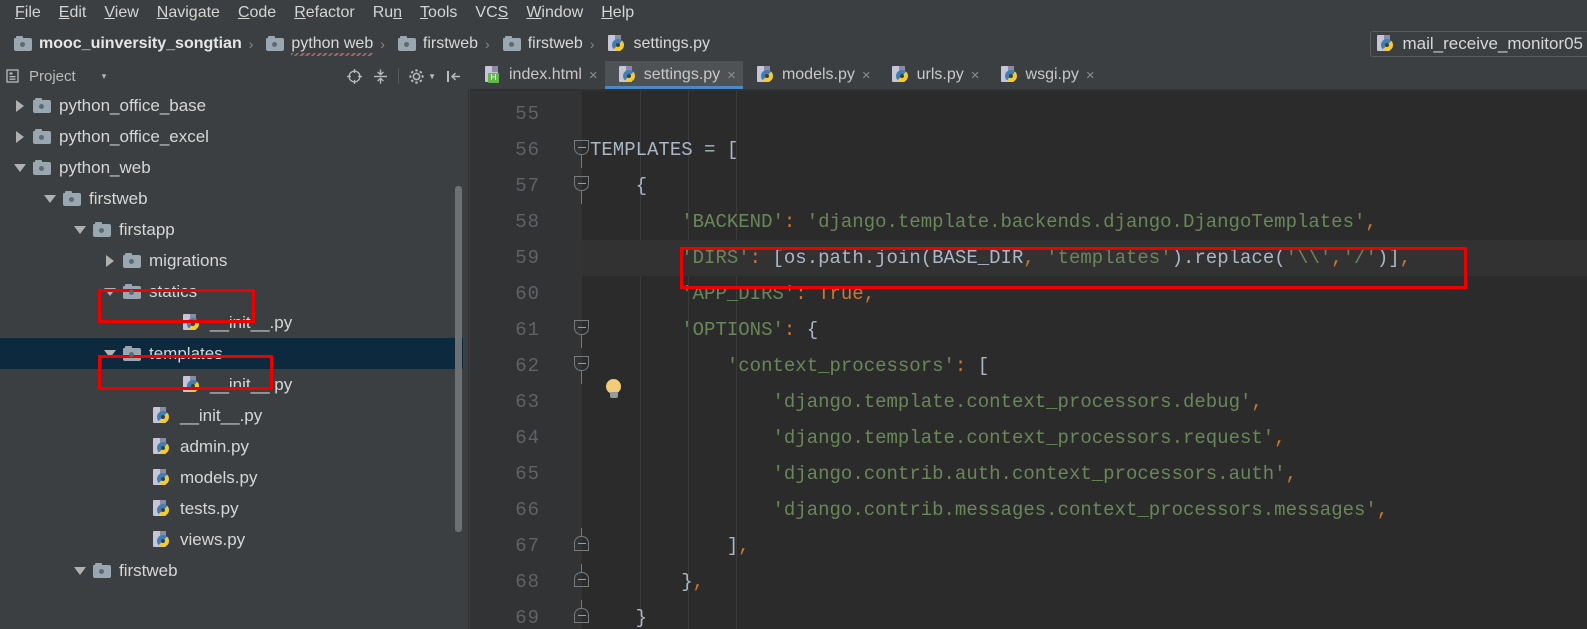 This screenshot has width=1587, height=629. I want to click on tree-item-models-py: models.py, so click(231, 477).